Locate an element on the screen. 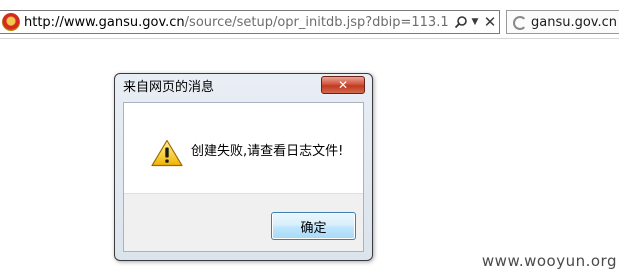  close-icon: ✕ is located at coordinates (490, 22).